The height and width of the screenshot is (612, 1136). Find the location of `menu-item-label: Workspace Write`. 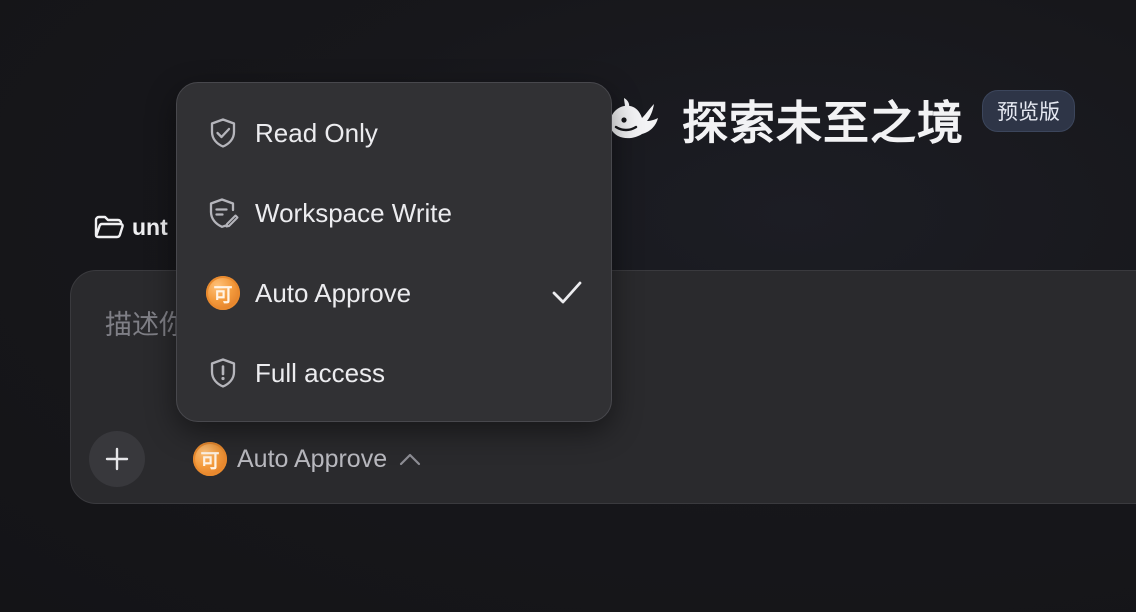

menu-item-label: Workspace Write is located at coordinates (353, 212).